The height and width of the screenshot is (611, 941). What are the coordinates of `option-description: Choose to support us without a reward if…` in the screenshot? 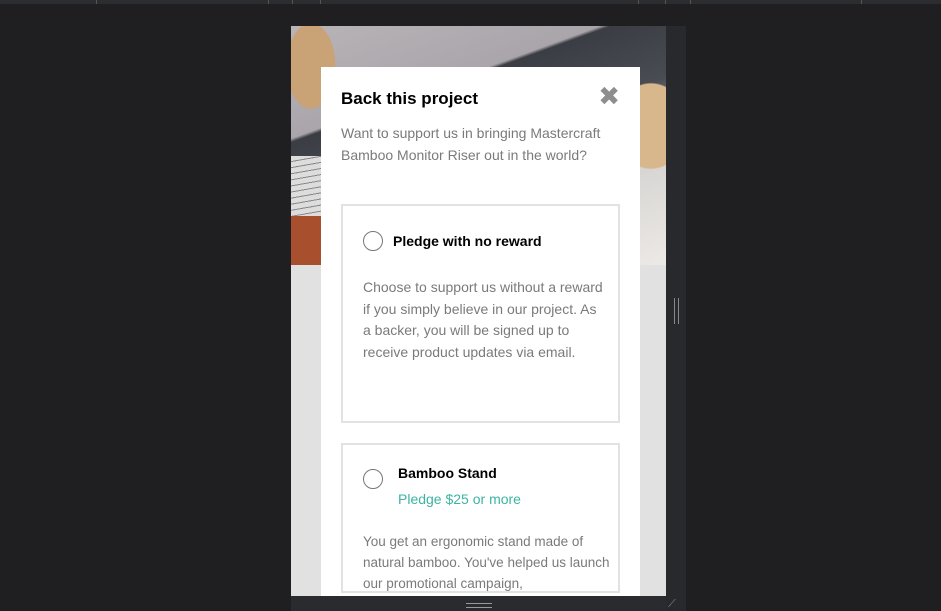 It's located at (483, 319).